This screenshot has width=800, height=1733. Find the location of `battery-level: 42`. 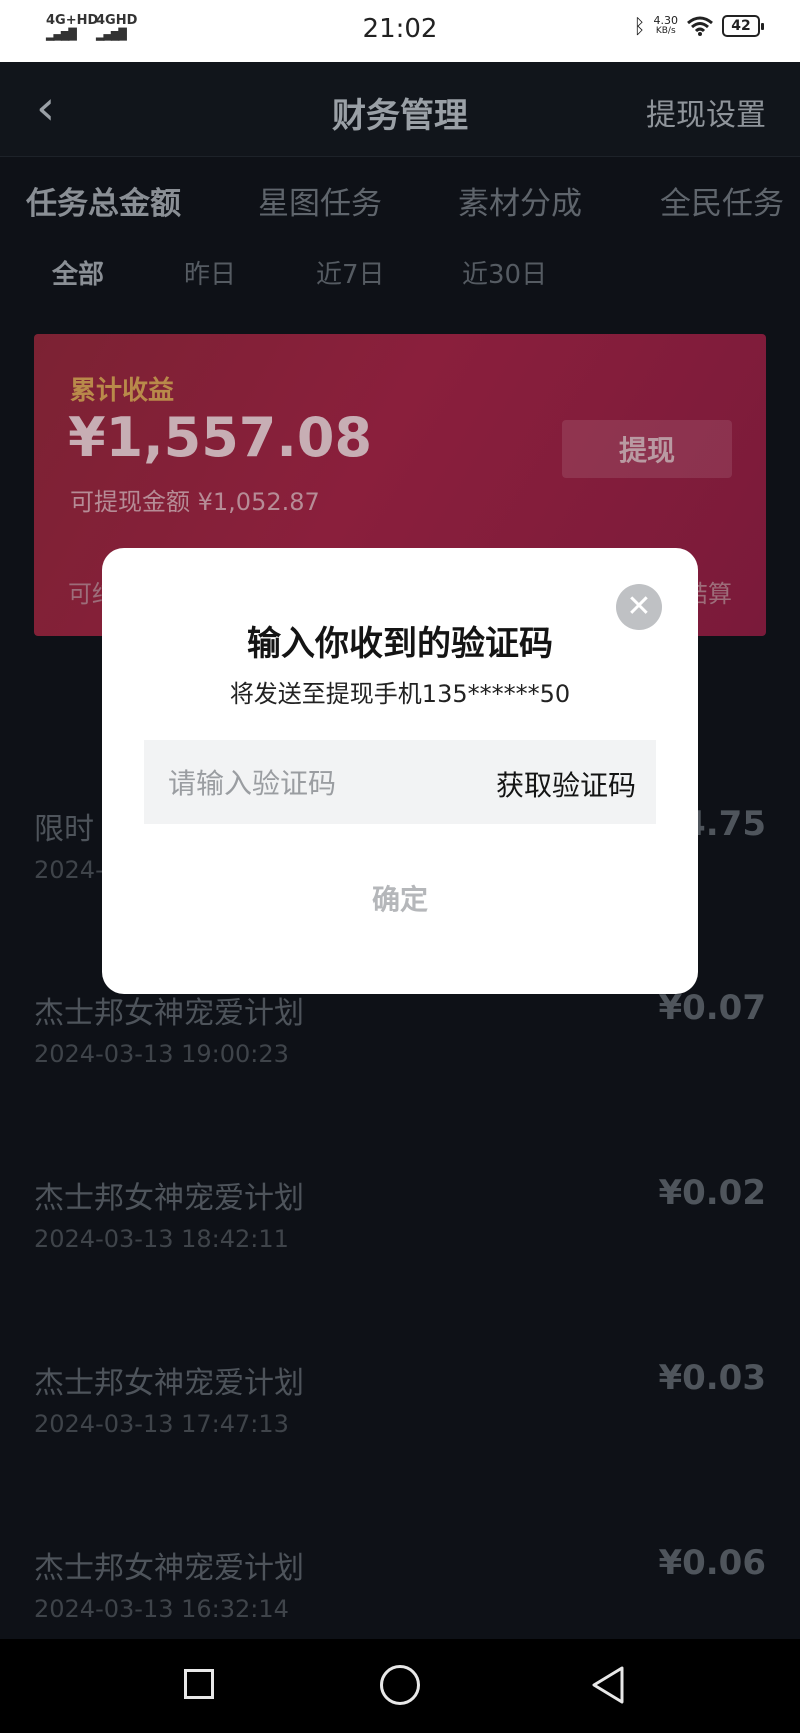

battery-level: 42 is located at coordinates (741, 26).